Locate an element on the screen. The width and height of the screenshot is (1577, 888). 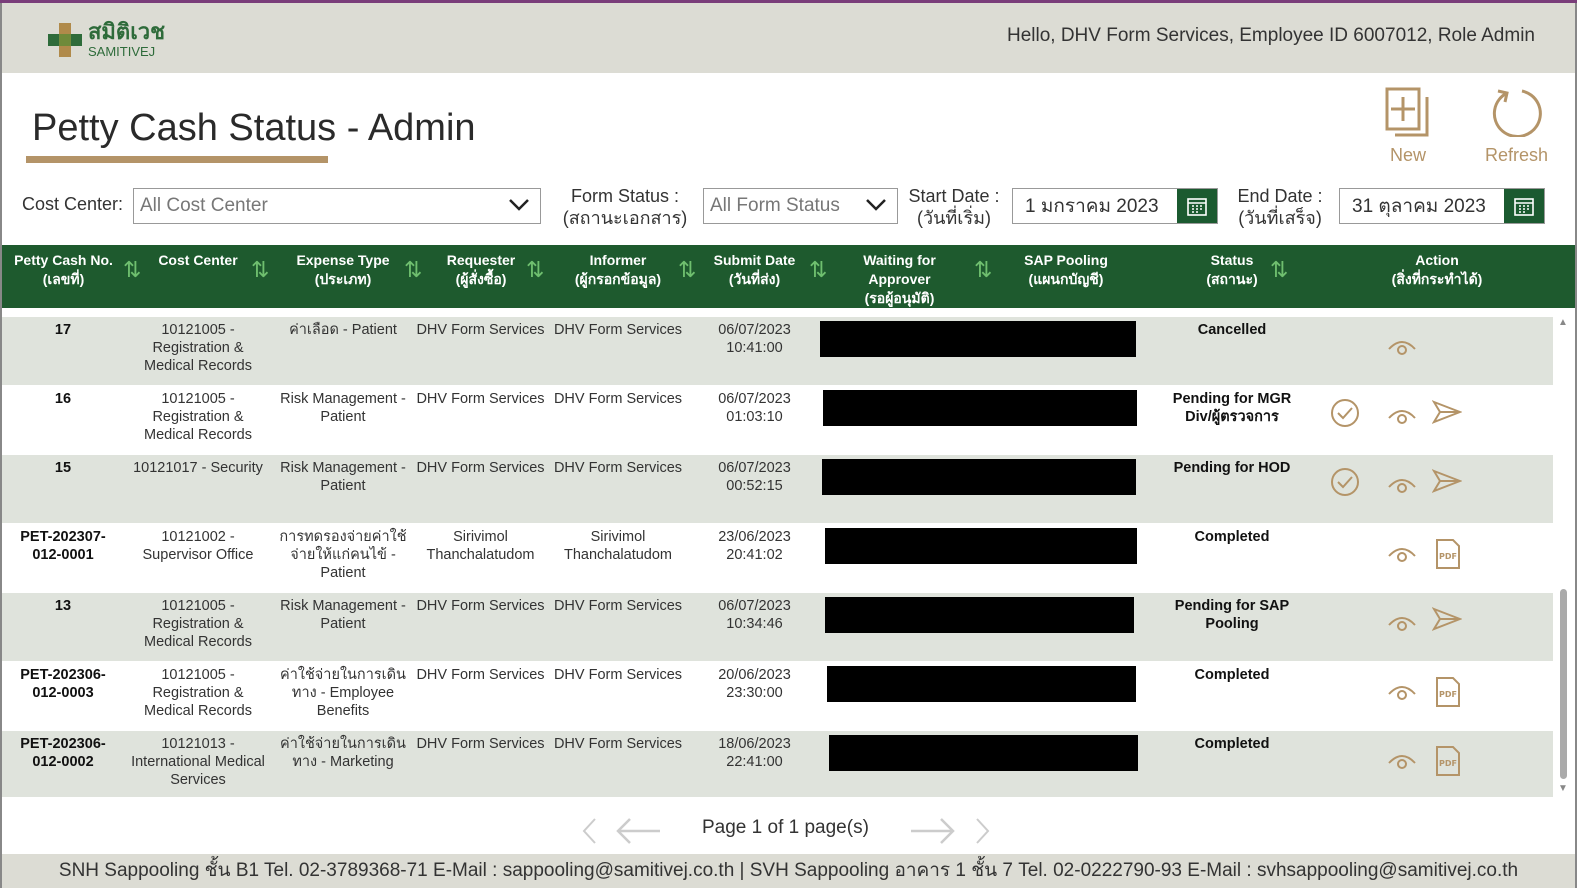
svg-text: PDF is located at coordinates (1448, 694).